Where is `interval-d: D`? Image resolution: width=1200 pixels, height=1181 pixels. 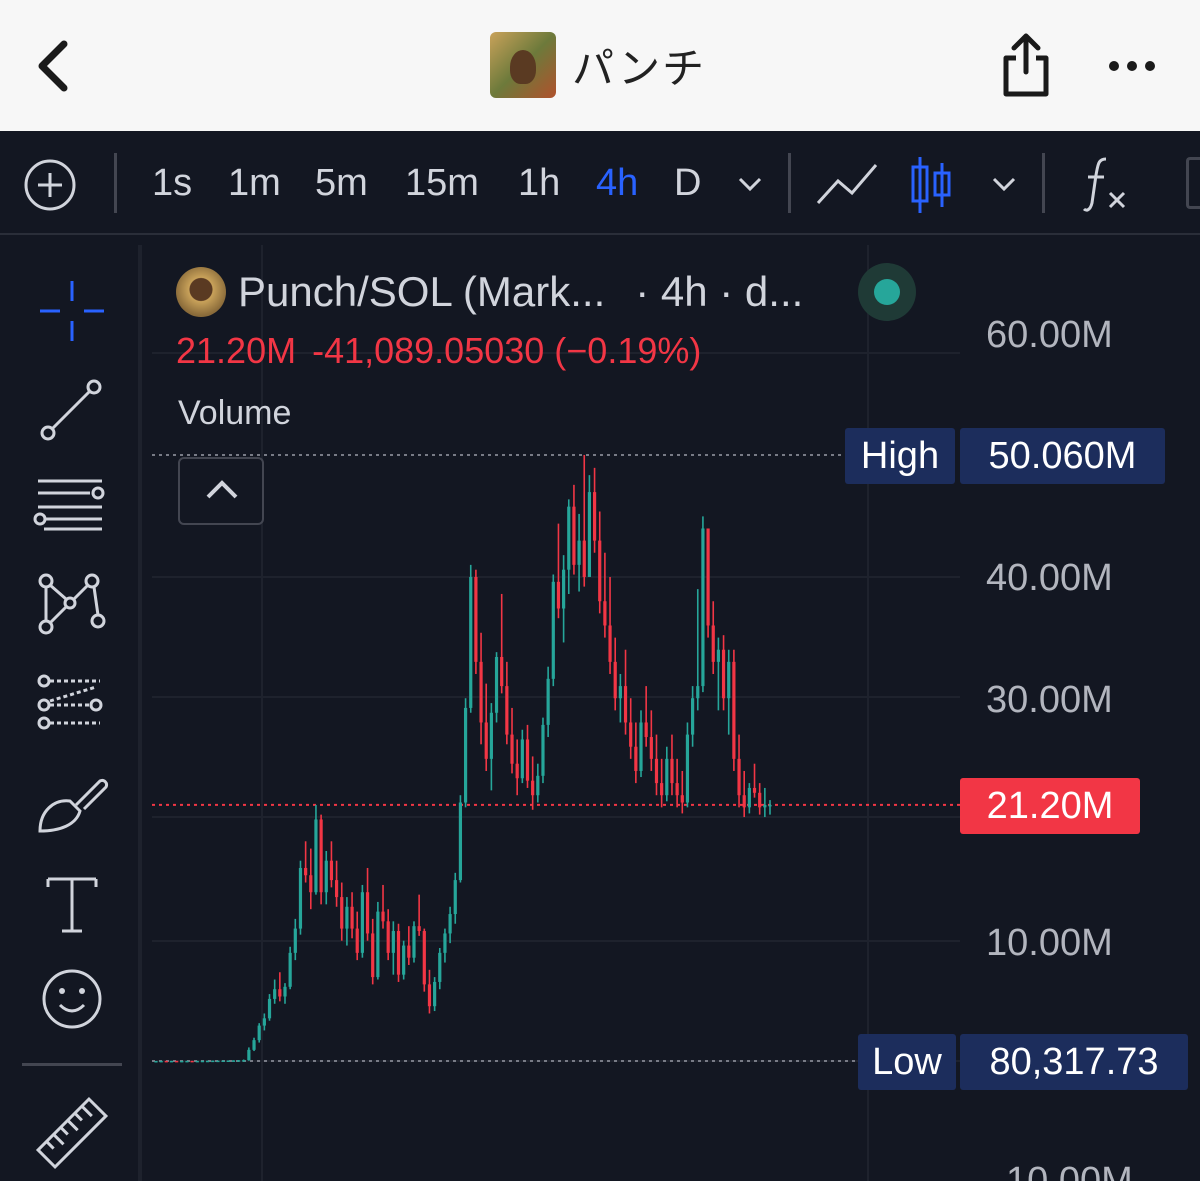 interval-d: D is located at coordinates (687, 183).